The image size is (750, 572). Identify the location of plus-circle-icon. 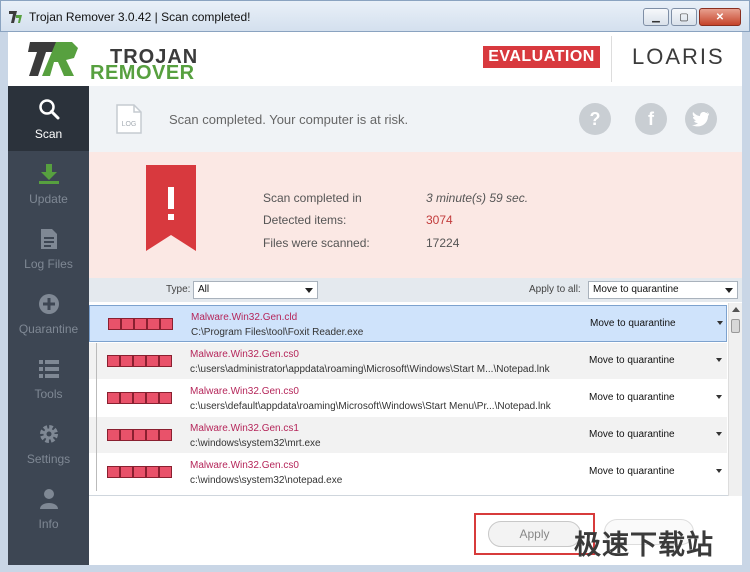
(49, 304).